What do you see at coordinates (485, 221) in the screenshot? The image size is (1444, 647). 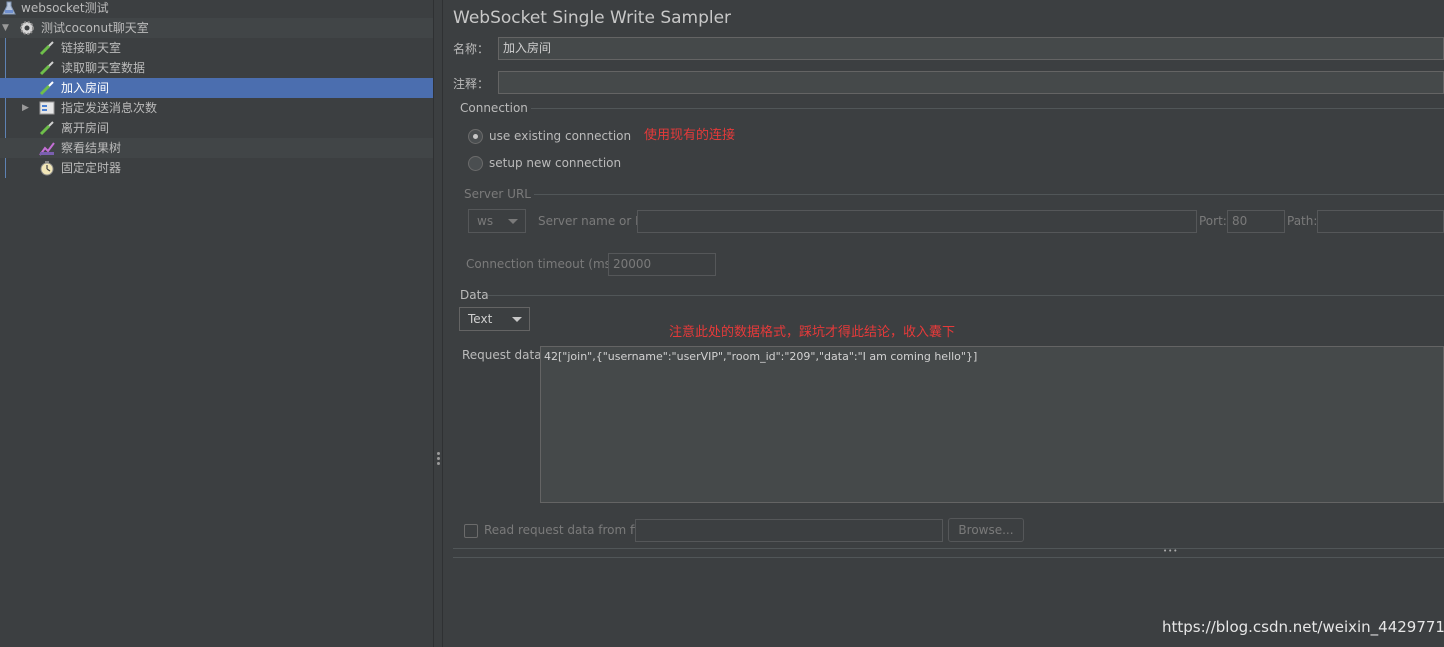 I see `protocol-select-value: ws` at bounding box center [485, 221].